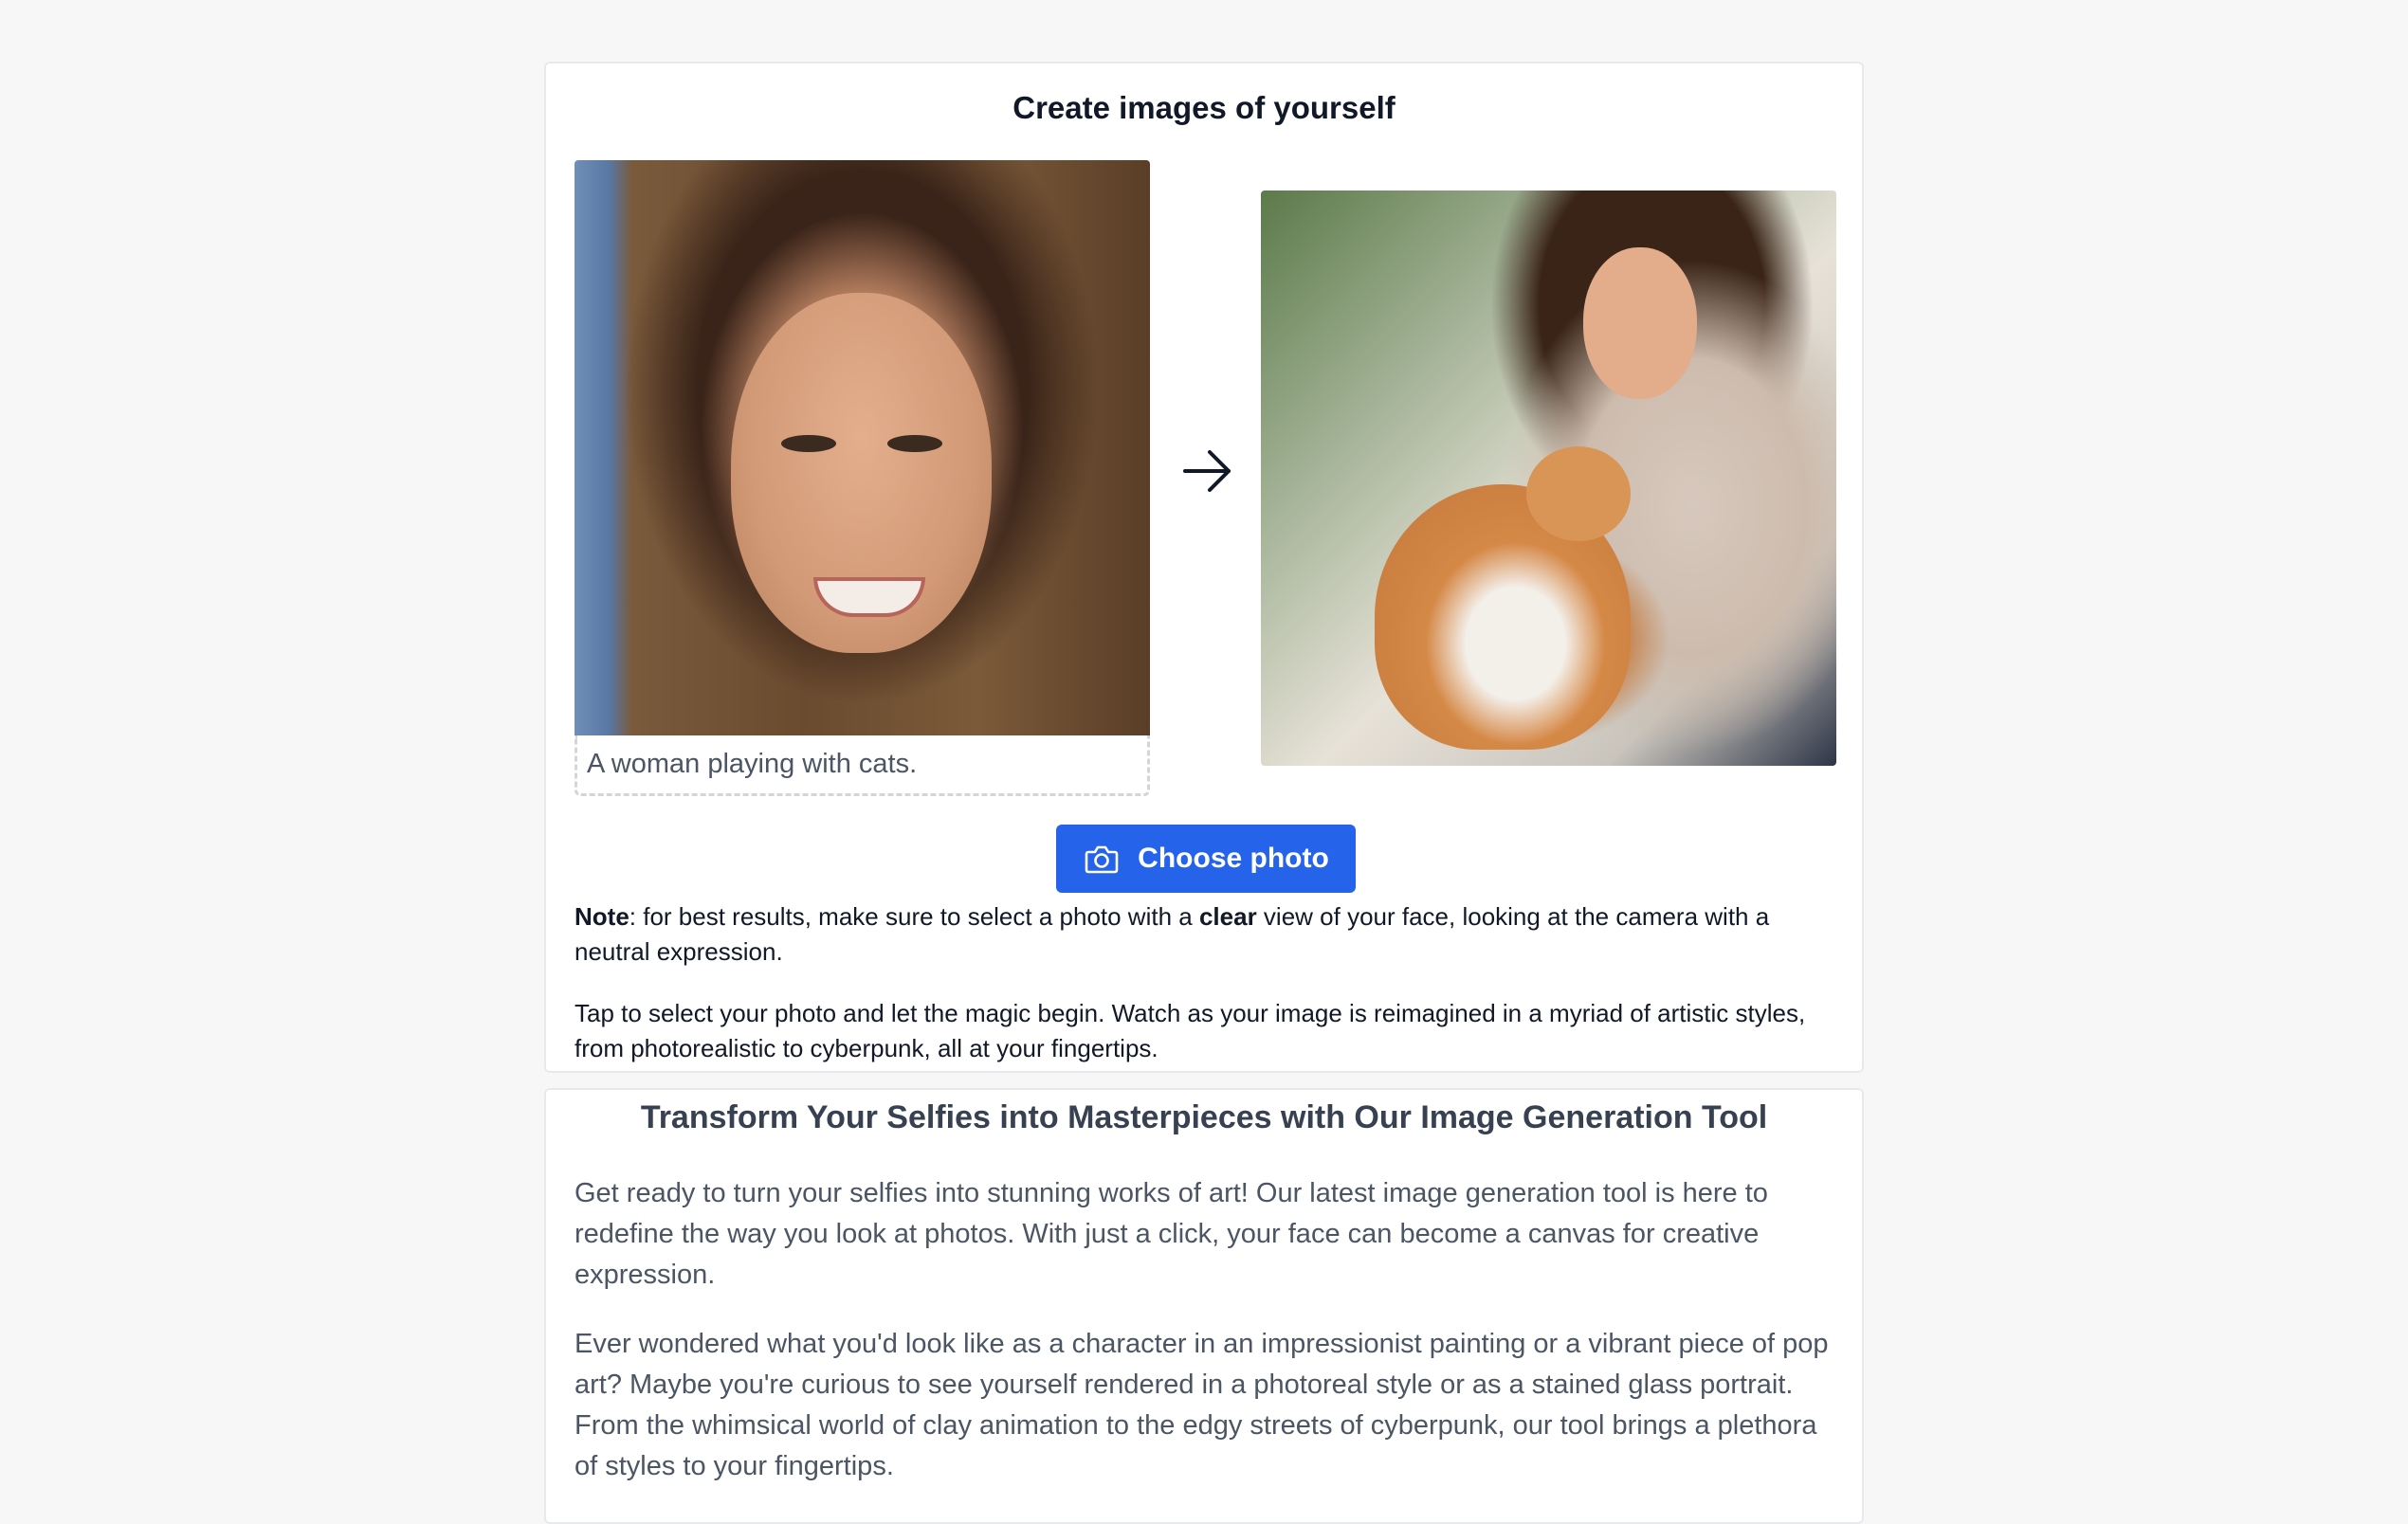 The image size is (2408, 1524). I want to click on result-photo, so click(1548, 478).